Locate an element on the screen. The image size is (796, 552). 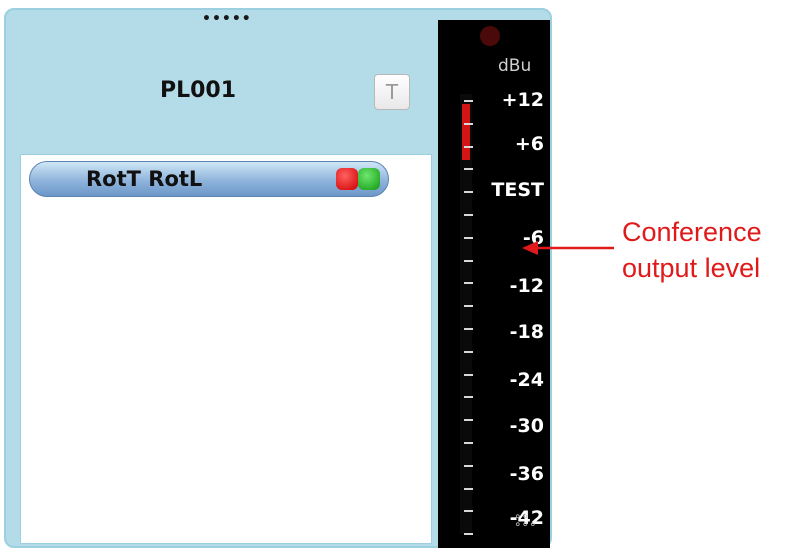
scale-label: -30 is located at coordinates (526, 426).